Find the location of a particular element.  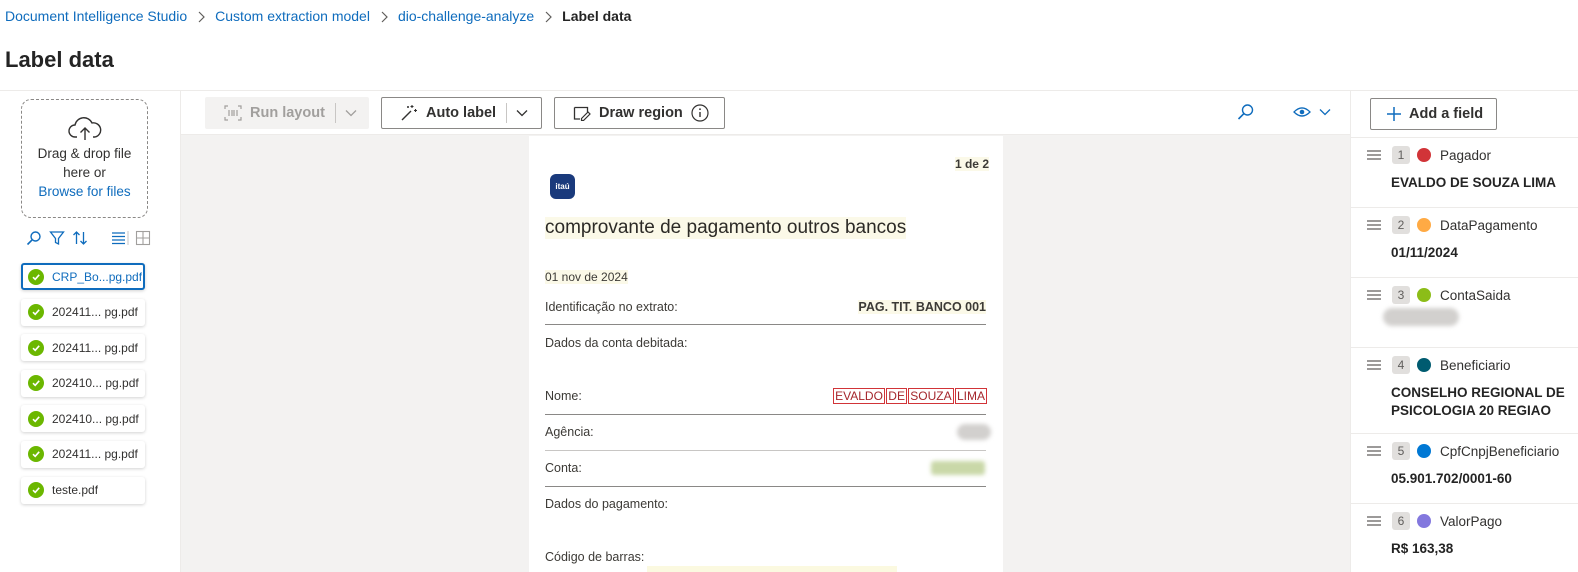

section-payment-heading: Dados do pagamento: is located at coordinates (607, 504).